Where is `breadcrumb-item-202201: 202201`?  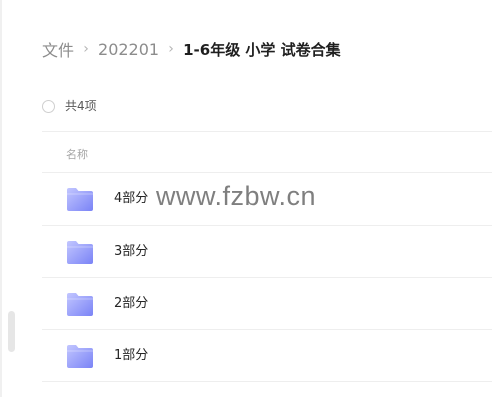 breadcrumb-item-202201: 202201 is located at coordinates (128, 49).